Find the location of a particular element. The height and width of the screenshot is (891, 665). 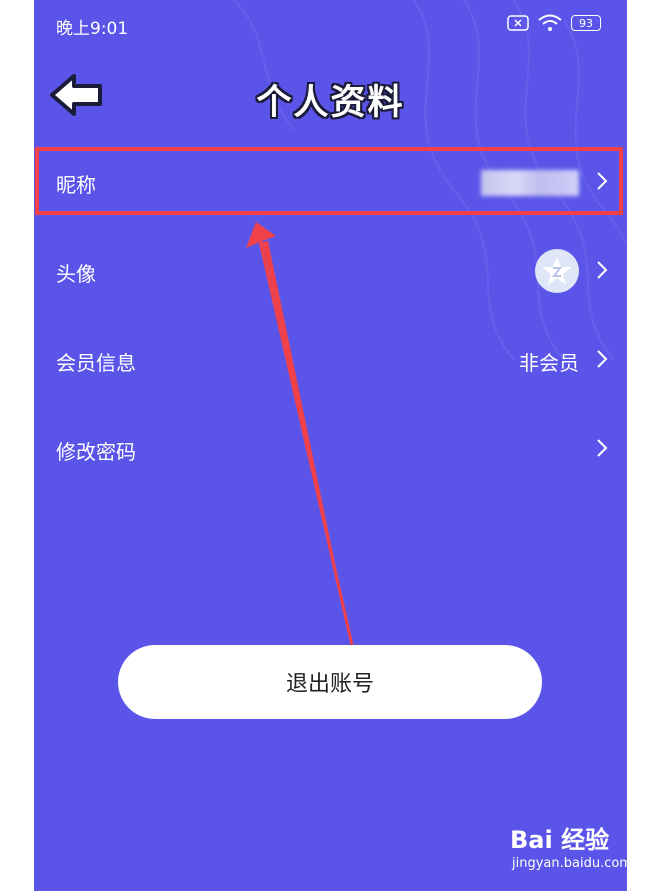

battery-level: 93 is located at coordinates (586, 23).